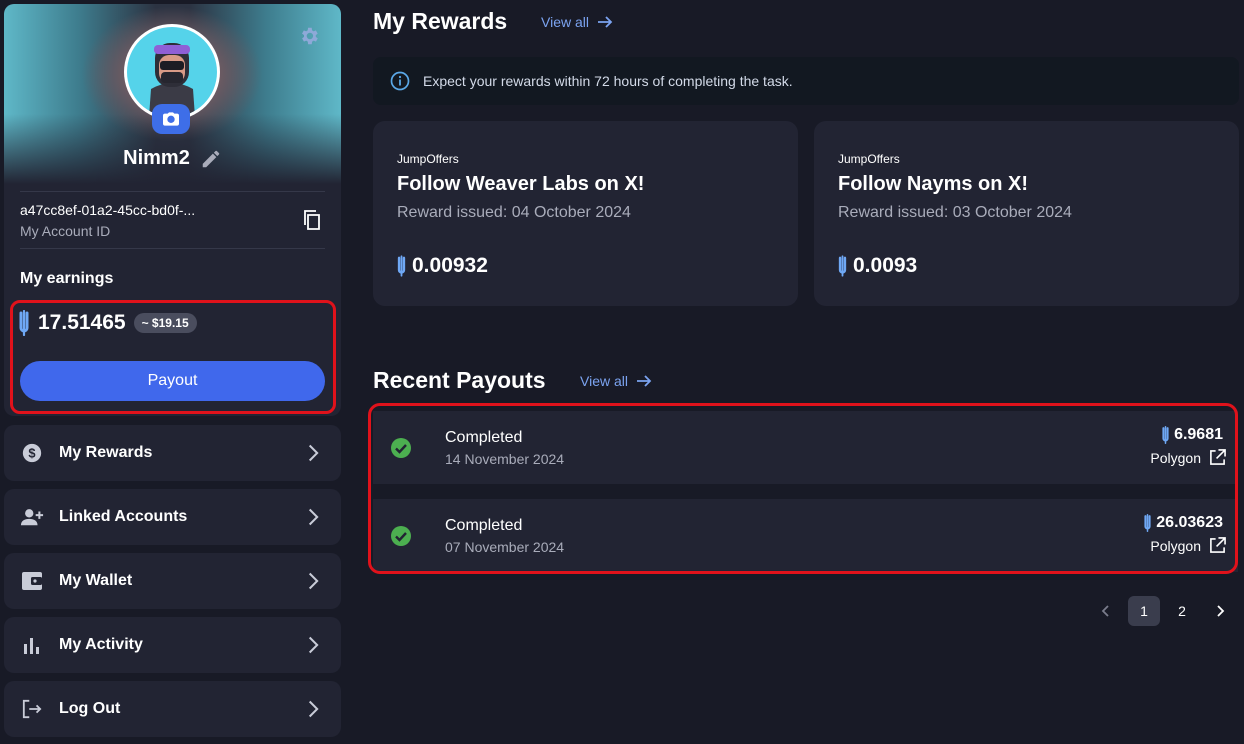 The image size is (1244, 744). I want to click on menu-item-my-activity: My Activity, so click(172, 645).